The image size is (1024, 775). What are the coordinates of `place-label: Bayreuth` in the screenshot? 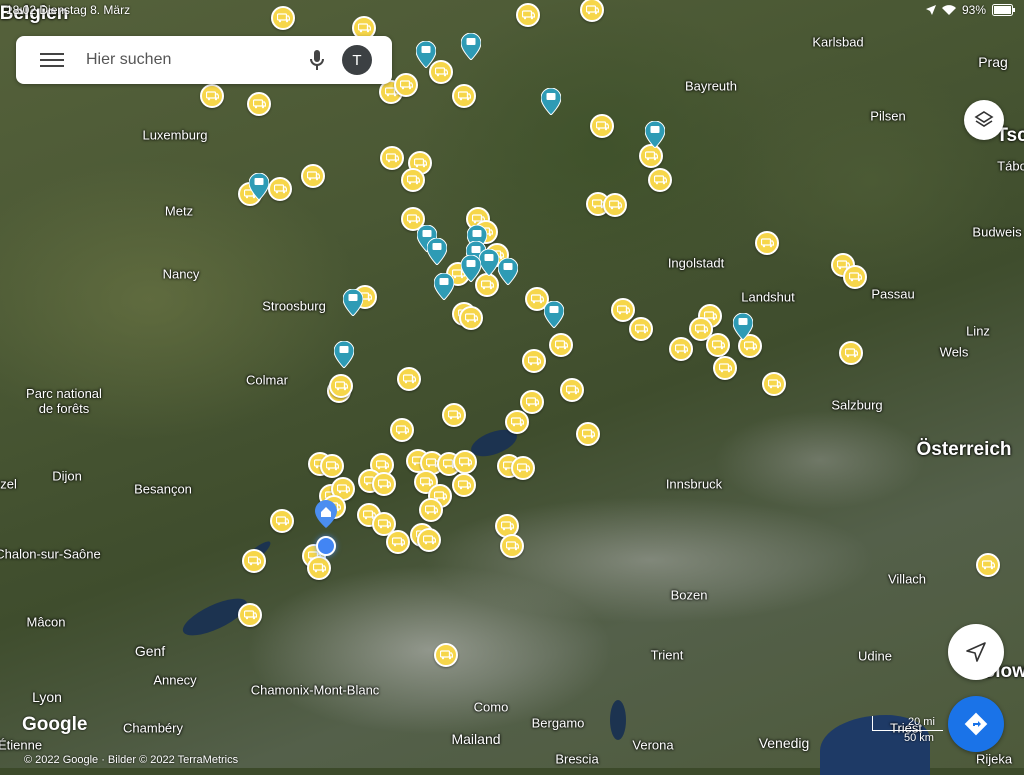 It's located at (711, 86).